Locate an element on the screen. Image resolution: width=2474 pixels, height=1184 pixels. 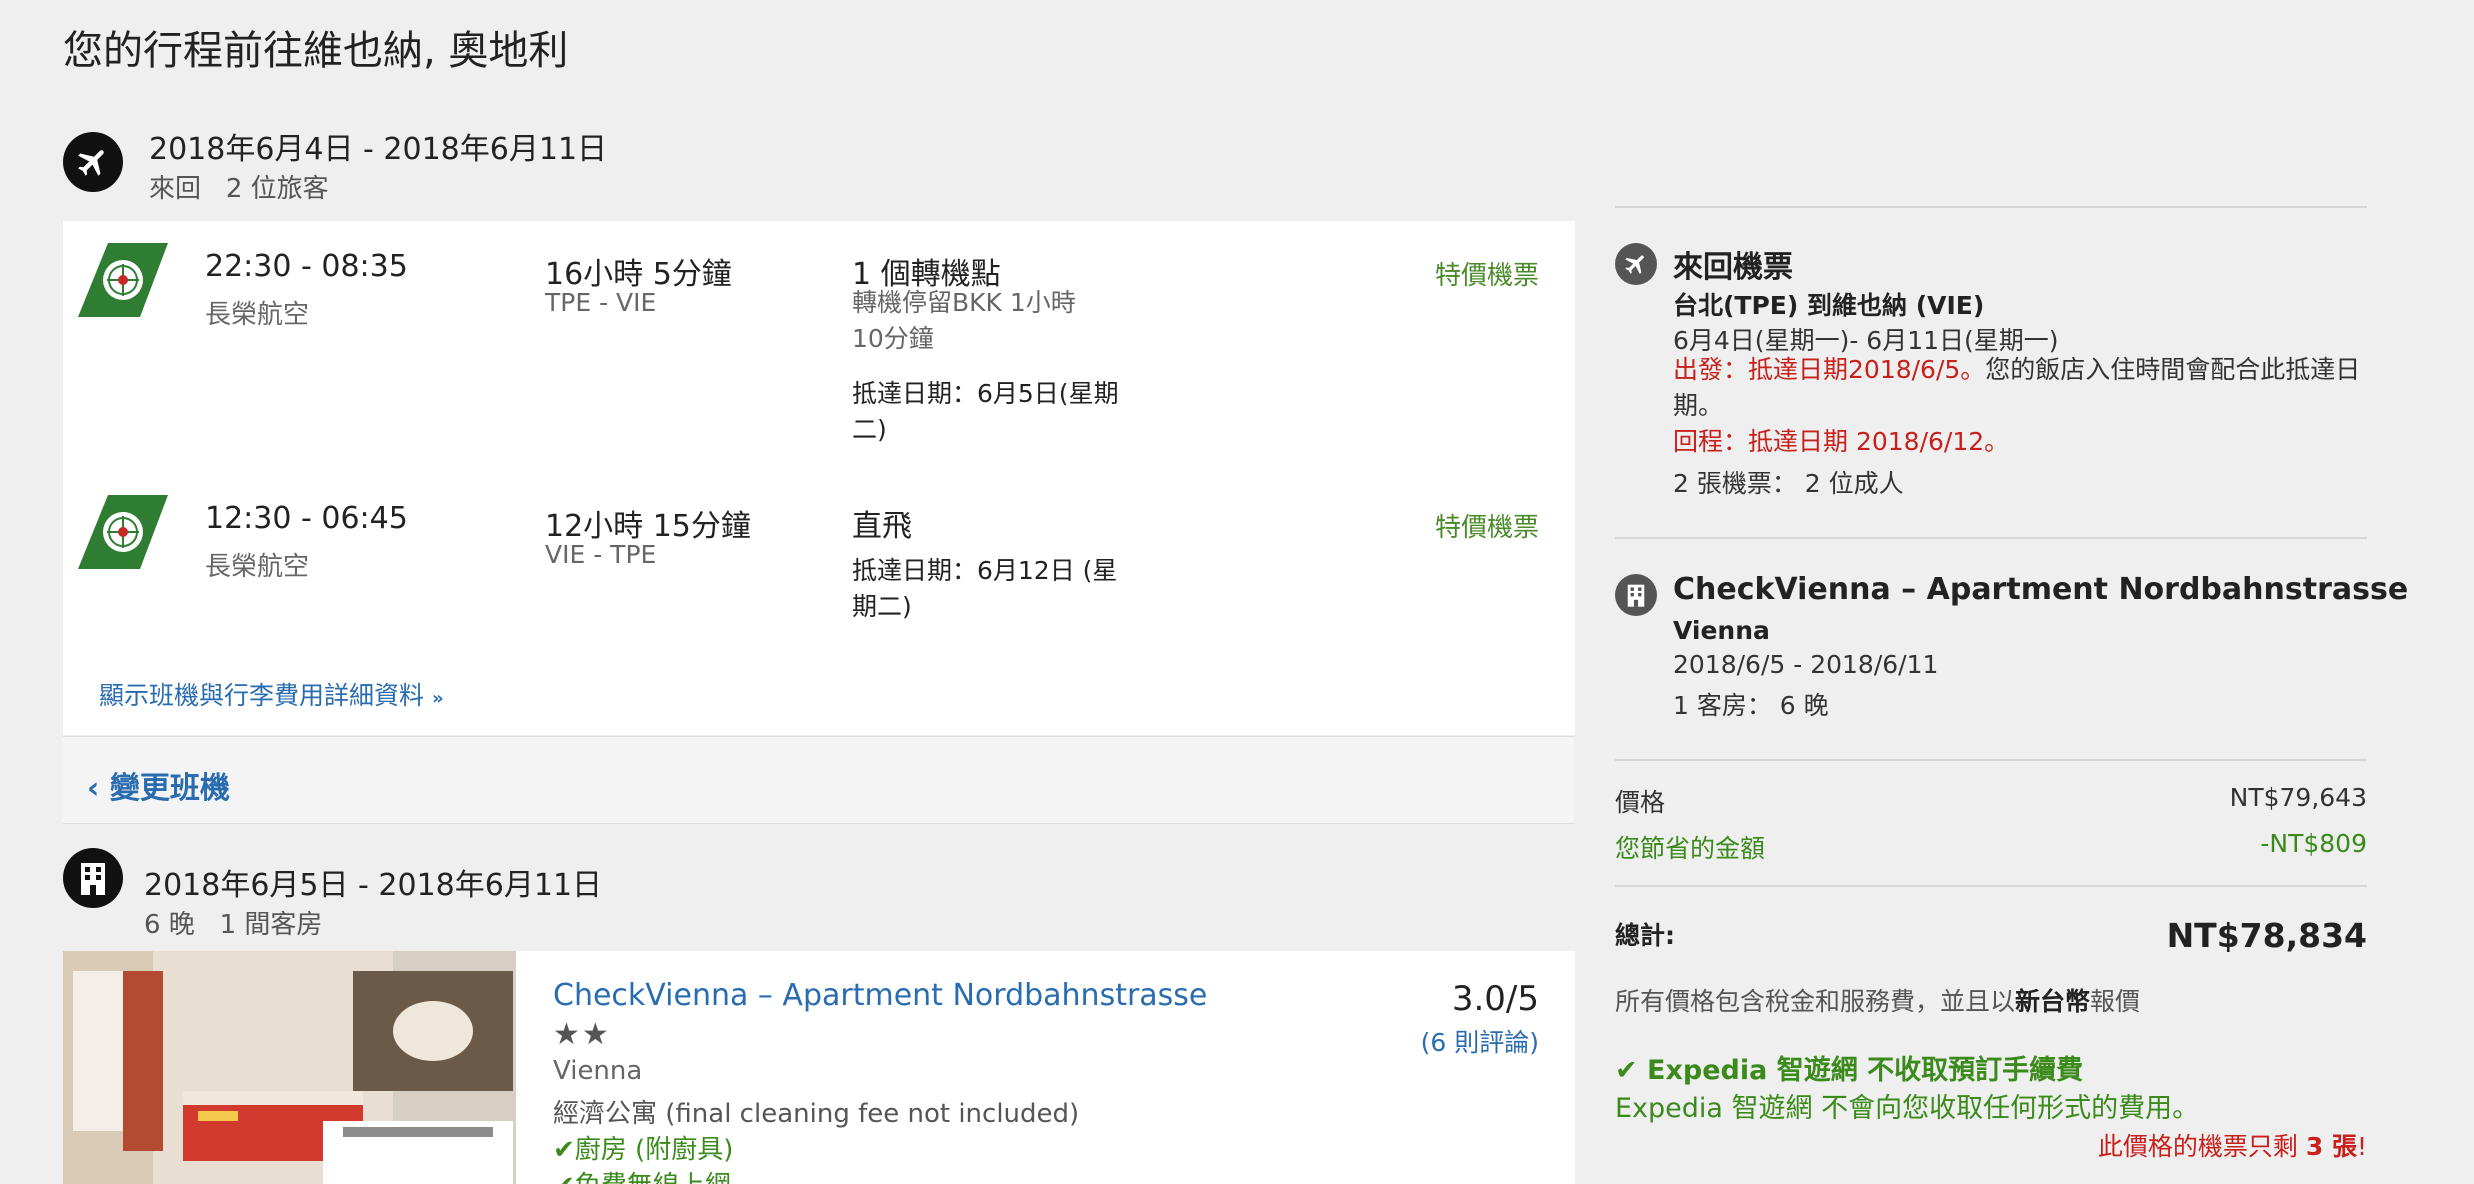
leg-route: TPE - VIE is located at coordinates (601, 302).